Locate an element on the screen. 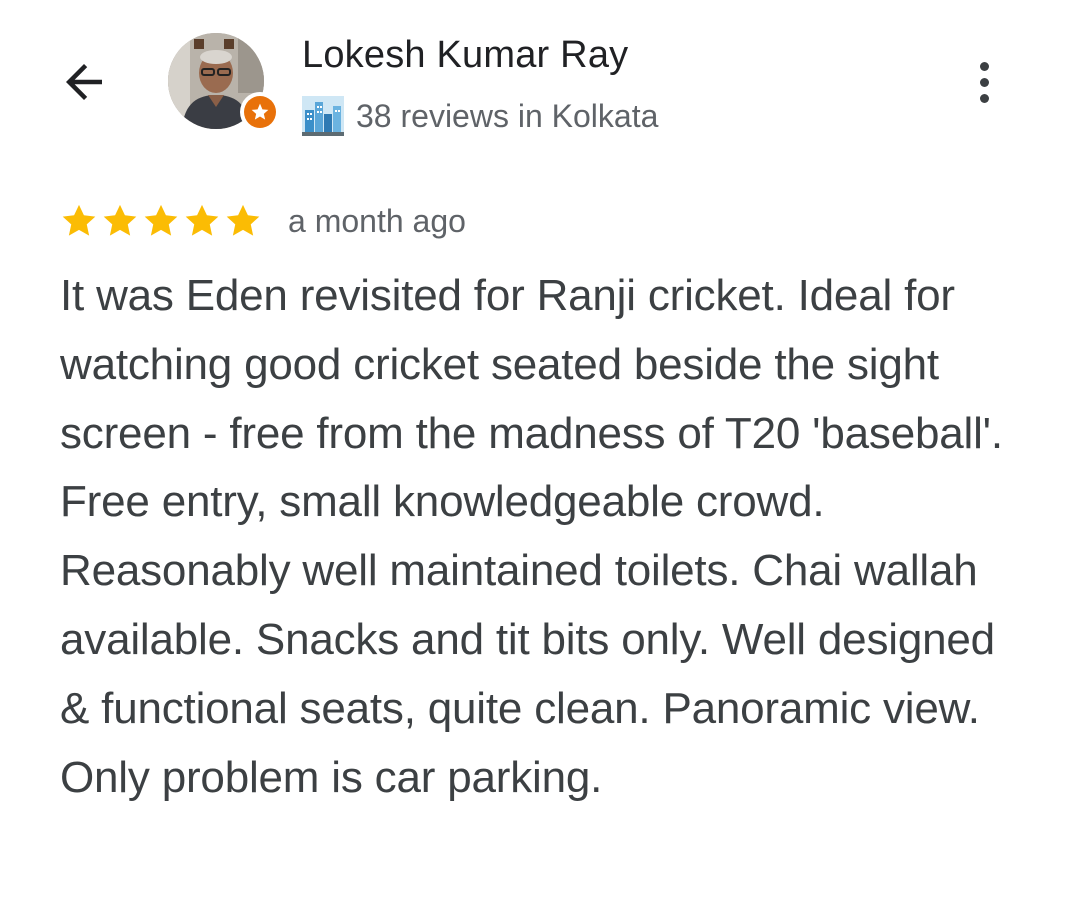 This screenshot has width=1080, height=910. back-button is located at coordinates (84, 82).